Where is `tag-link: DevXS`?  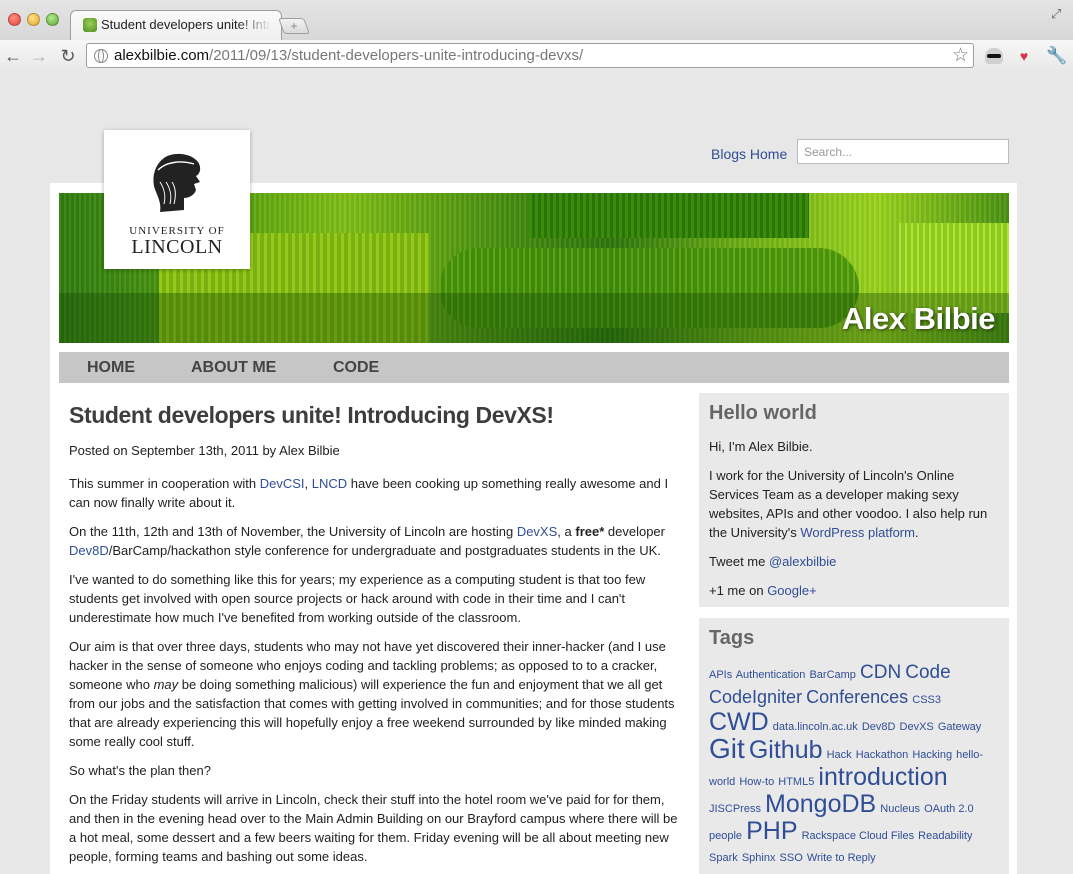
tag-link: DevXS is located at coordinates (917, 727).